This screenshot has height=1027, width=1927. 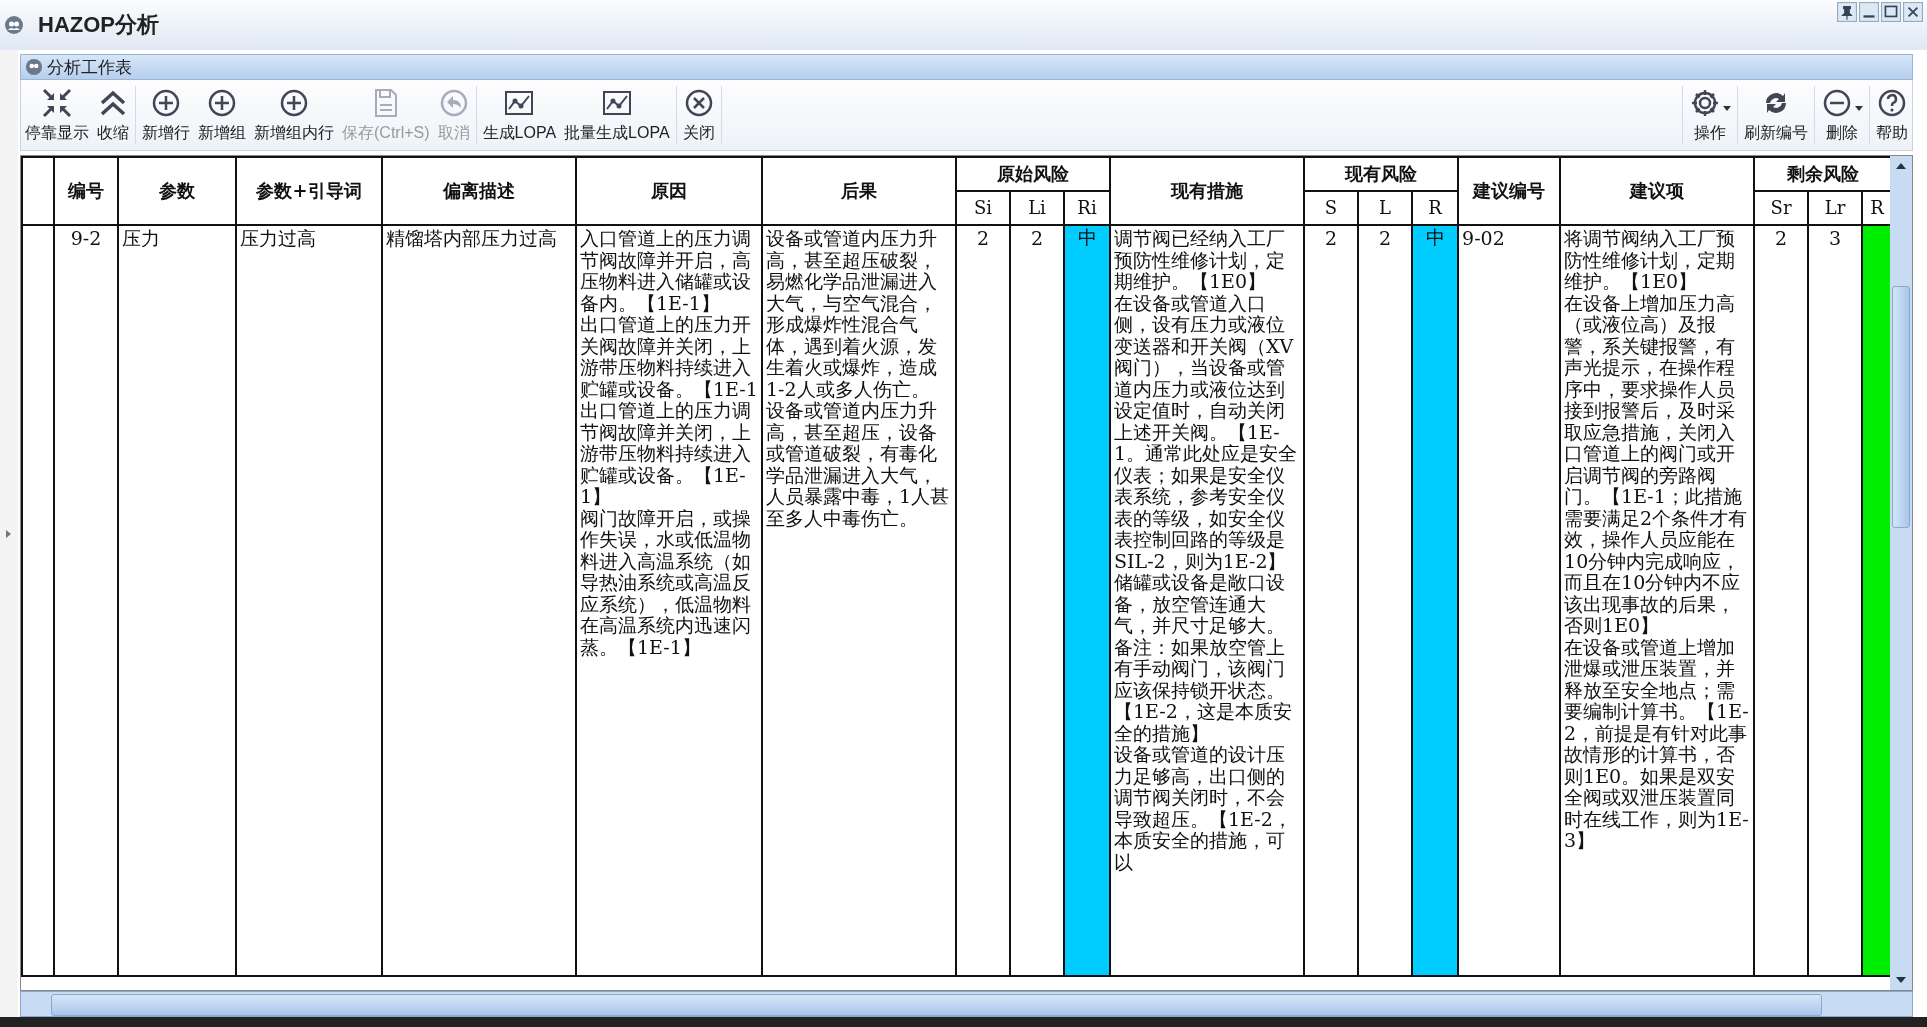 What do you see at coordinates (1892, 115) in the screenshot?
I see `toolbar-button: 帮助` at bounding box center [1892, 115].